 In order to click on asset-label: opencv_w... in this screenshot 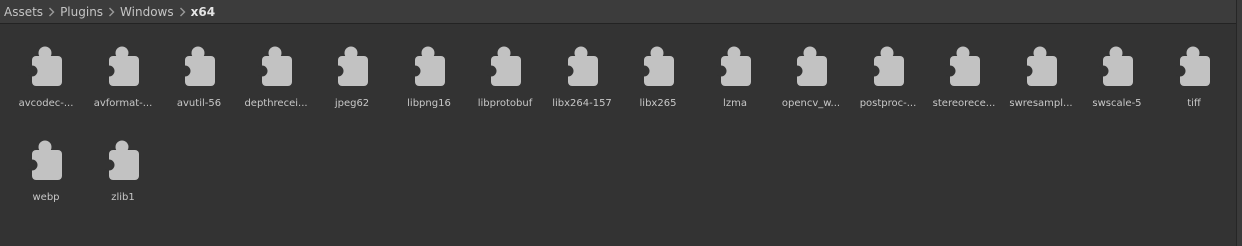, I will do `click(811, 103)`.